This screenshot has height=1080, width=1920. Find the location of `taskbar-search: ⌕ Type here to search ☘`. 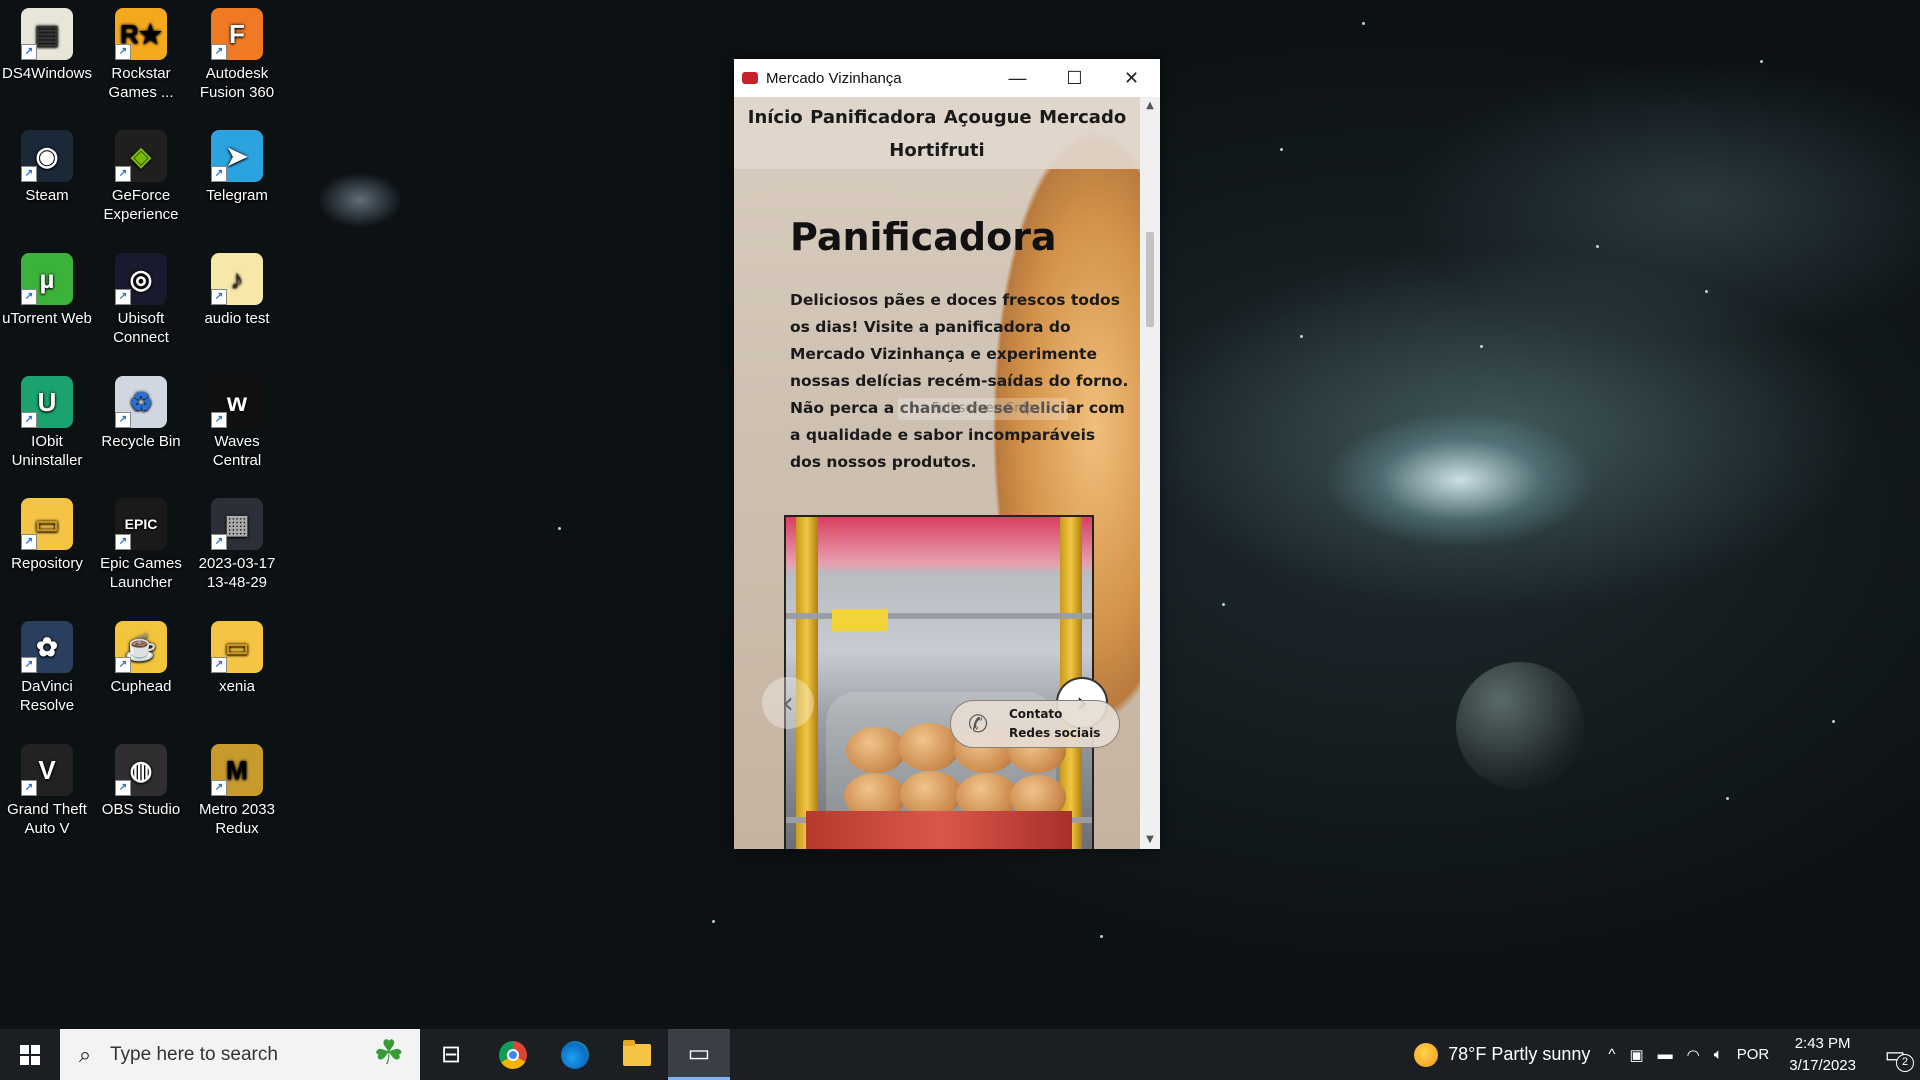

taskbar-search: ⌕ Type here to search ☘ is located at coordinates (240, 1054).